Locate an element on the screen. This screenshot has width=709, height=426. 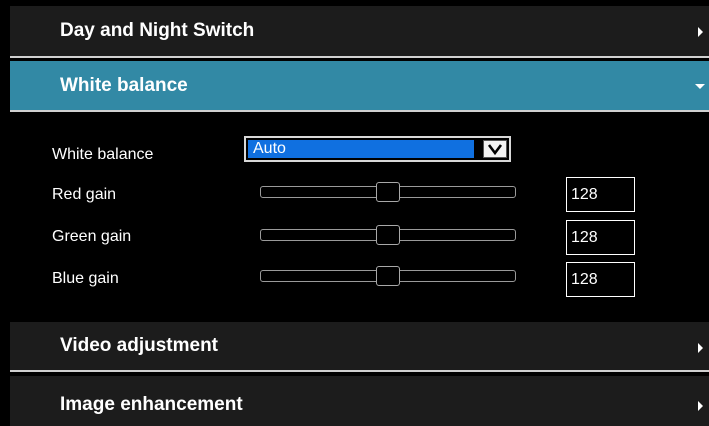
red-gain-slider-thumb is located at coordinates (388, 192).